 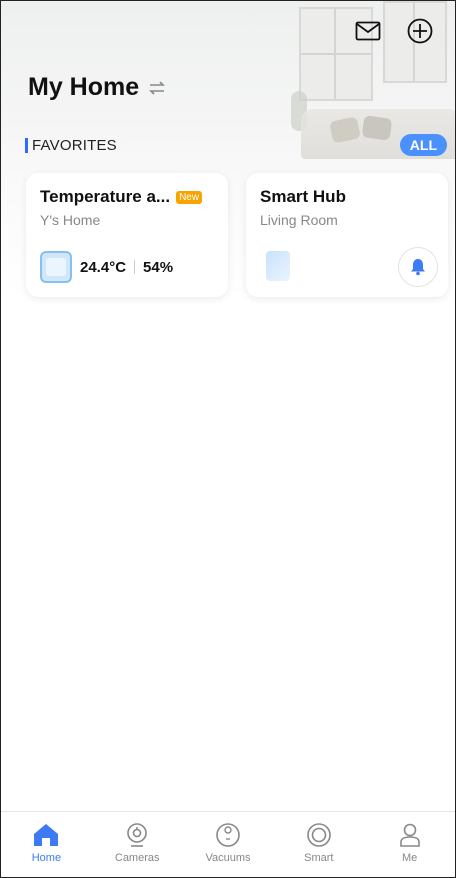 I want to click on device-card-temperature: Temperature a... New Y's Home 24.4°C 54%, so click(x=127, y=235).